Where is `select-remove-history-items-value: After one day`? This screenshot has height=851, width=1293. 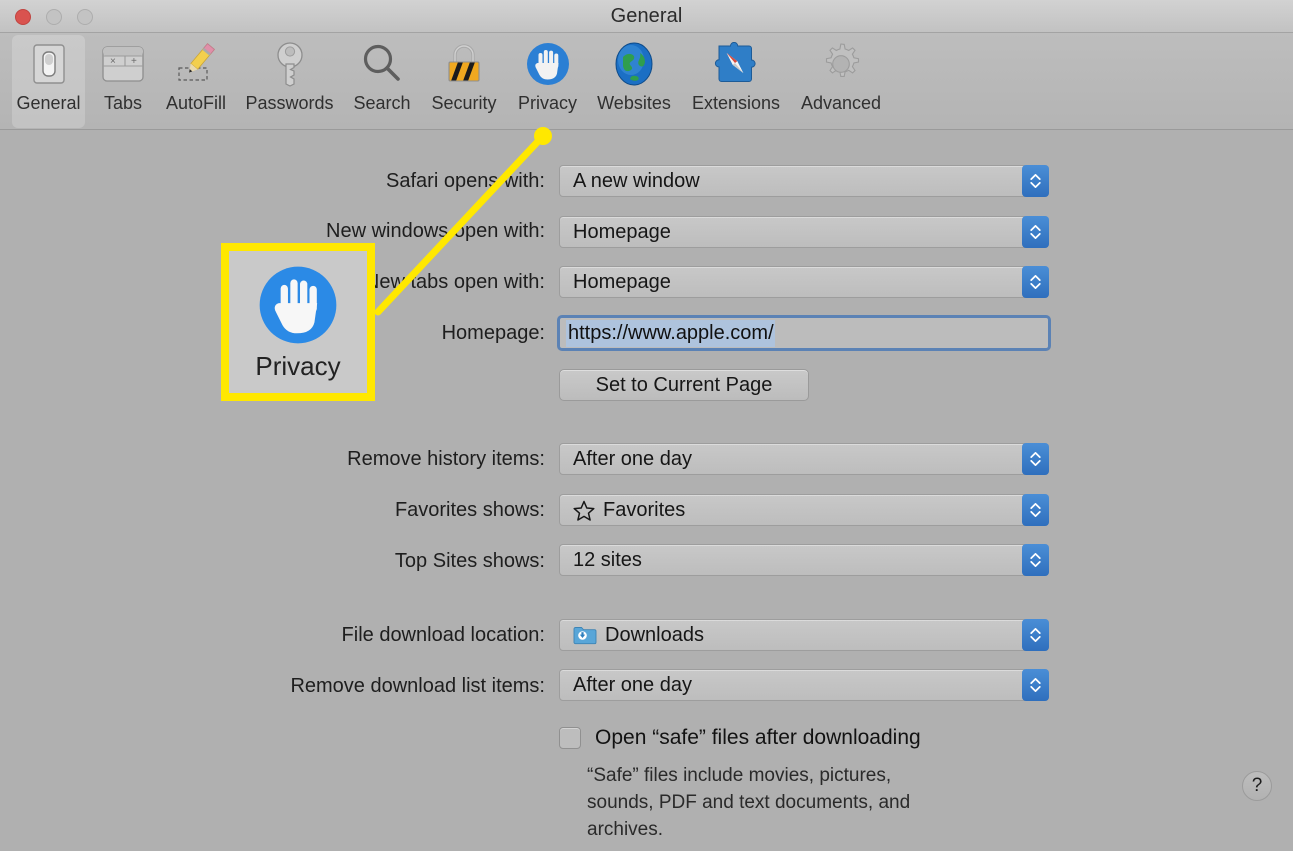 select-remove-history-items-value: After one day is located at coordinates (632, 458).